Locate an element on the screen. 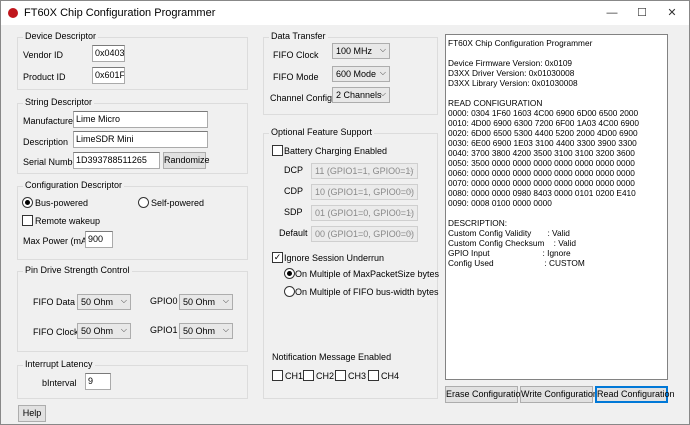  channel-config-select: 2 Channels ⌵ is located at coordinates (361, 95).